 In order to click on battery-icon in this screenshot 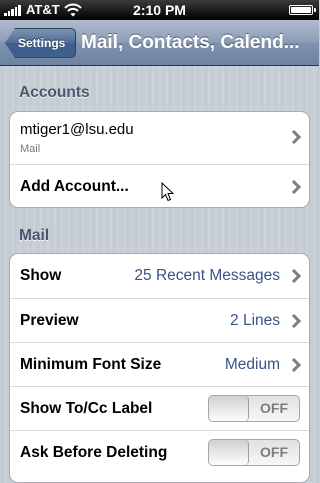, I will do `click(302, 10)`.